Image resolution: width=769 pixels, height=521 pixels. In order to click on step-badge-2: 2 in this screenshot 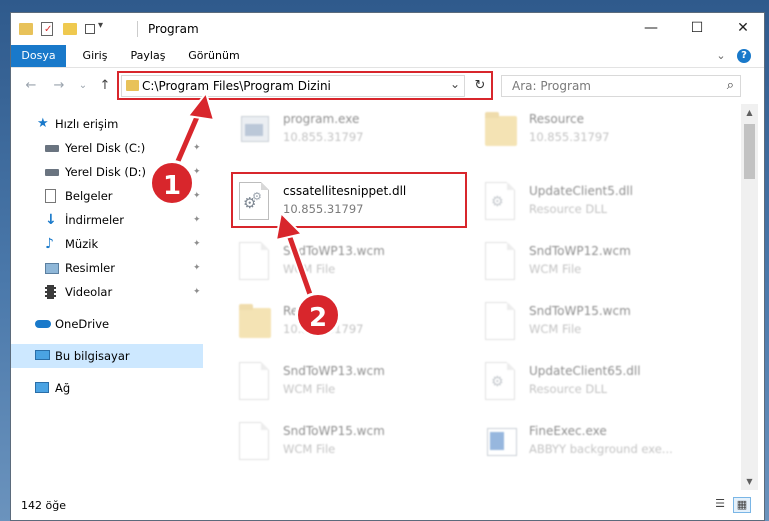, I will do `click(318, 315)`.